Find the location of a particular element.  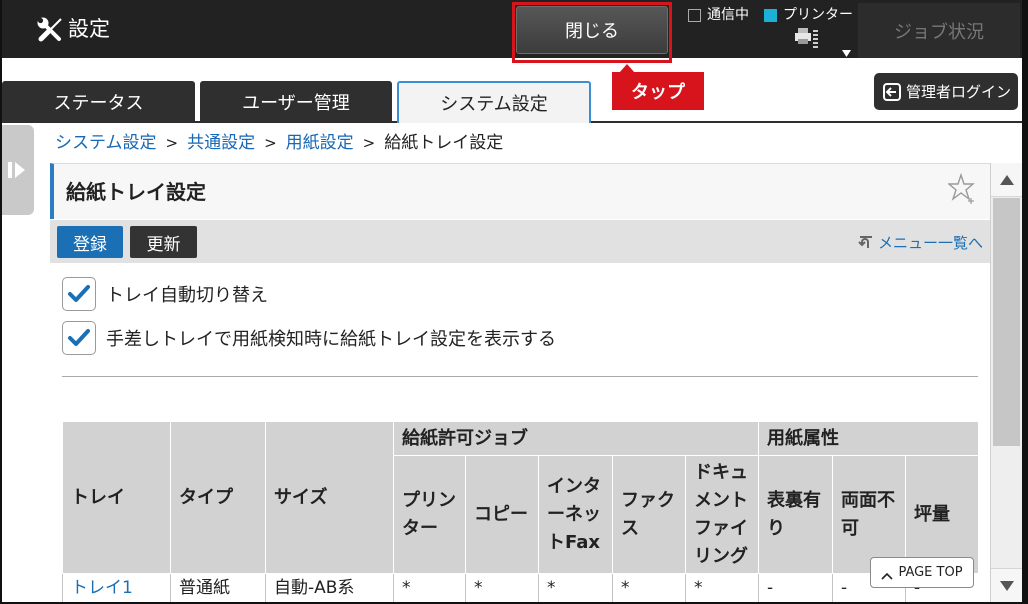

tools-icon is located at coordinates (50, 30).